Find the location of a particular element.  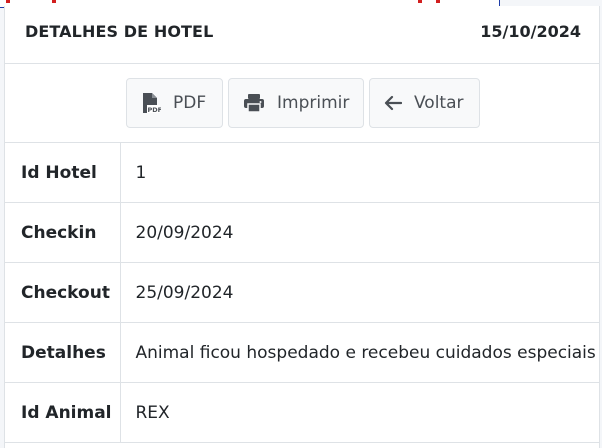

table-row: Checkin 20/09/2024 is located at coordinates (302, 232).